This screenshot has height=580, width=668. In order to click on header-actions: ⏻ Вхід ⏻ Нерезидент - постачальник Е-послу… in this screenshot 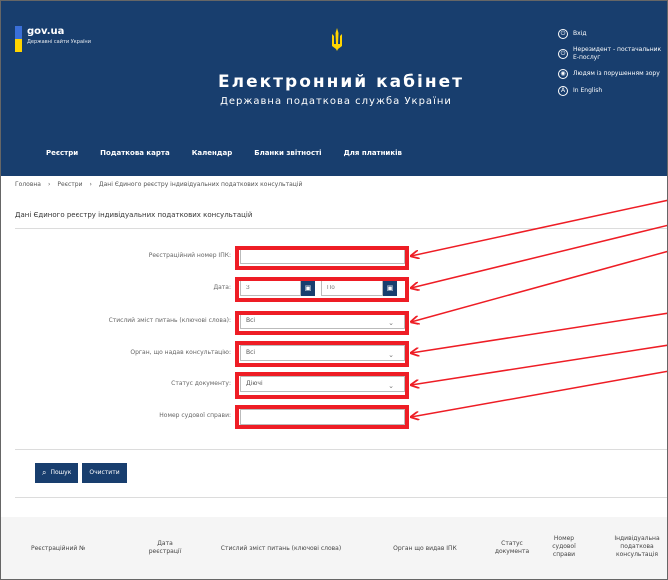, I will do `click(612, 66)`.